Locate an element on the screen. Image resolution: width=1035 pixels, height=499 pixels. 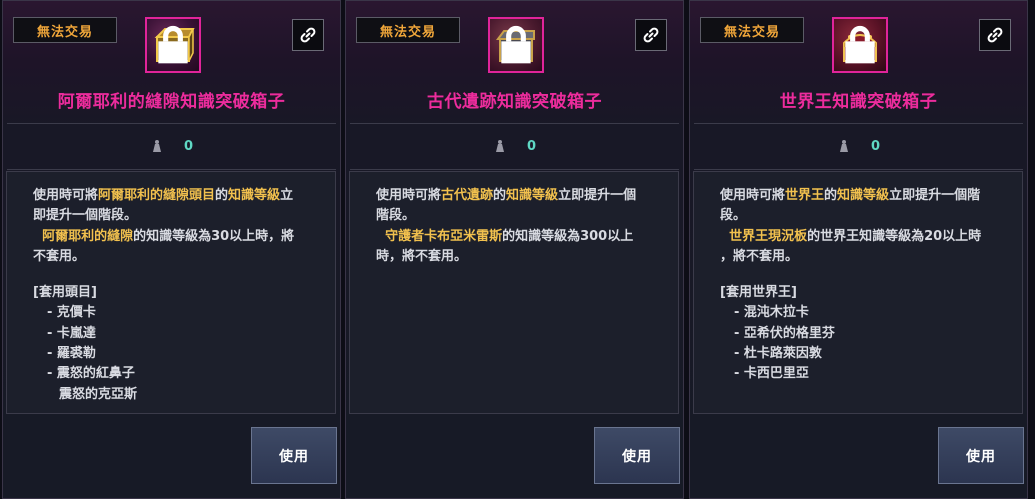
list-item: - 羅裘勒 is located at coordinates (71, 354).